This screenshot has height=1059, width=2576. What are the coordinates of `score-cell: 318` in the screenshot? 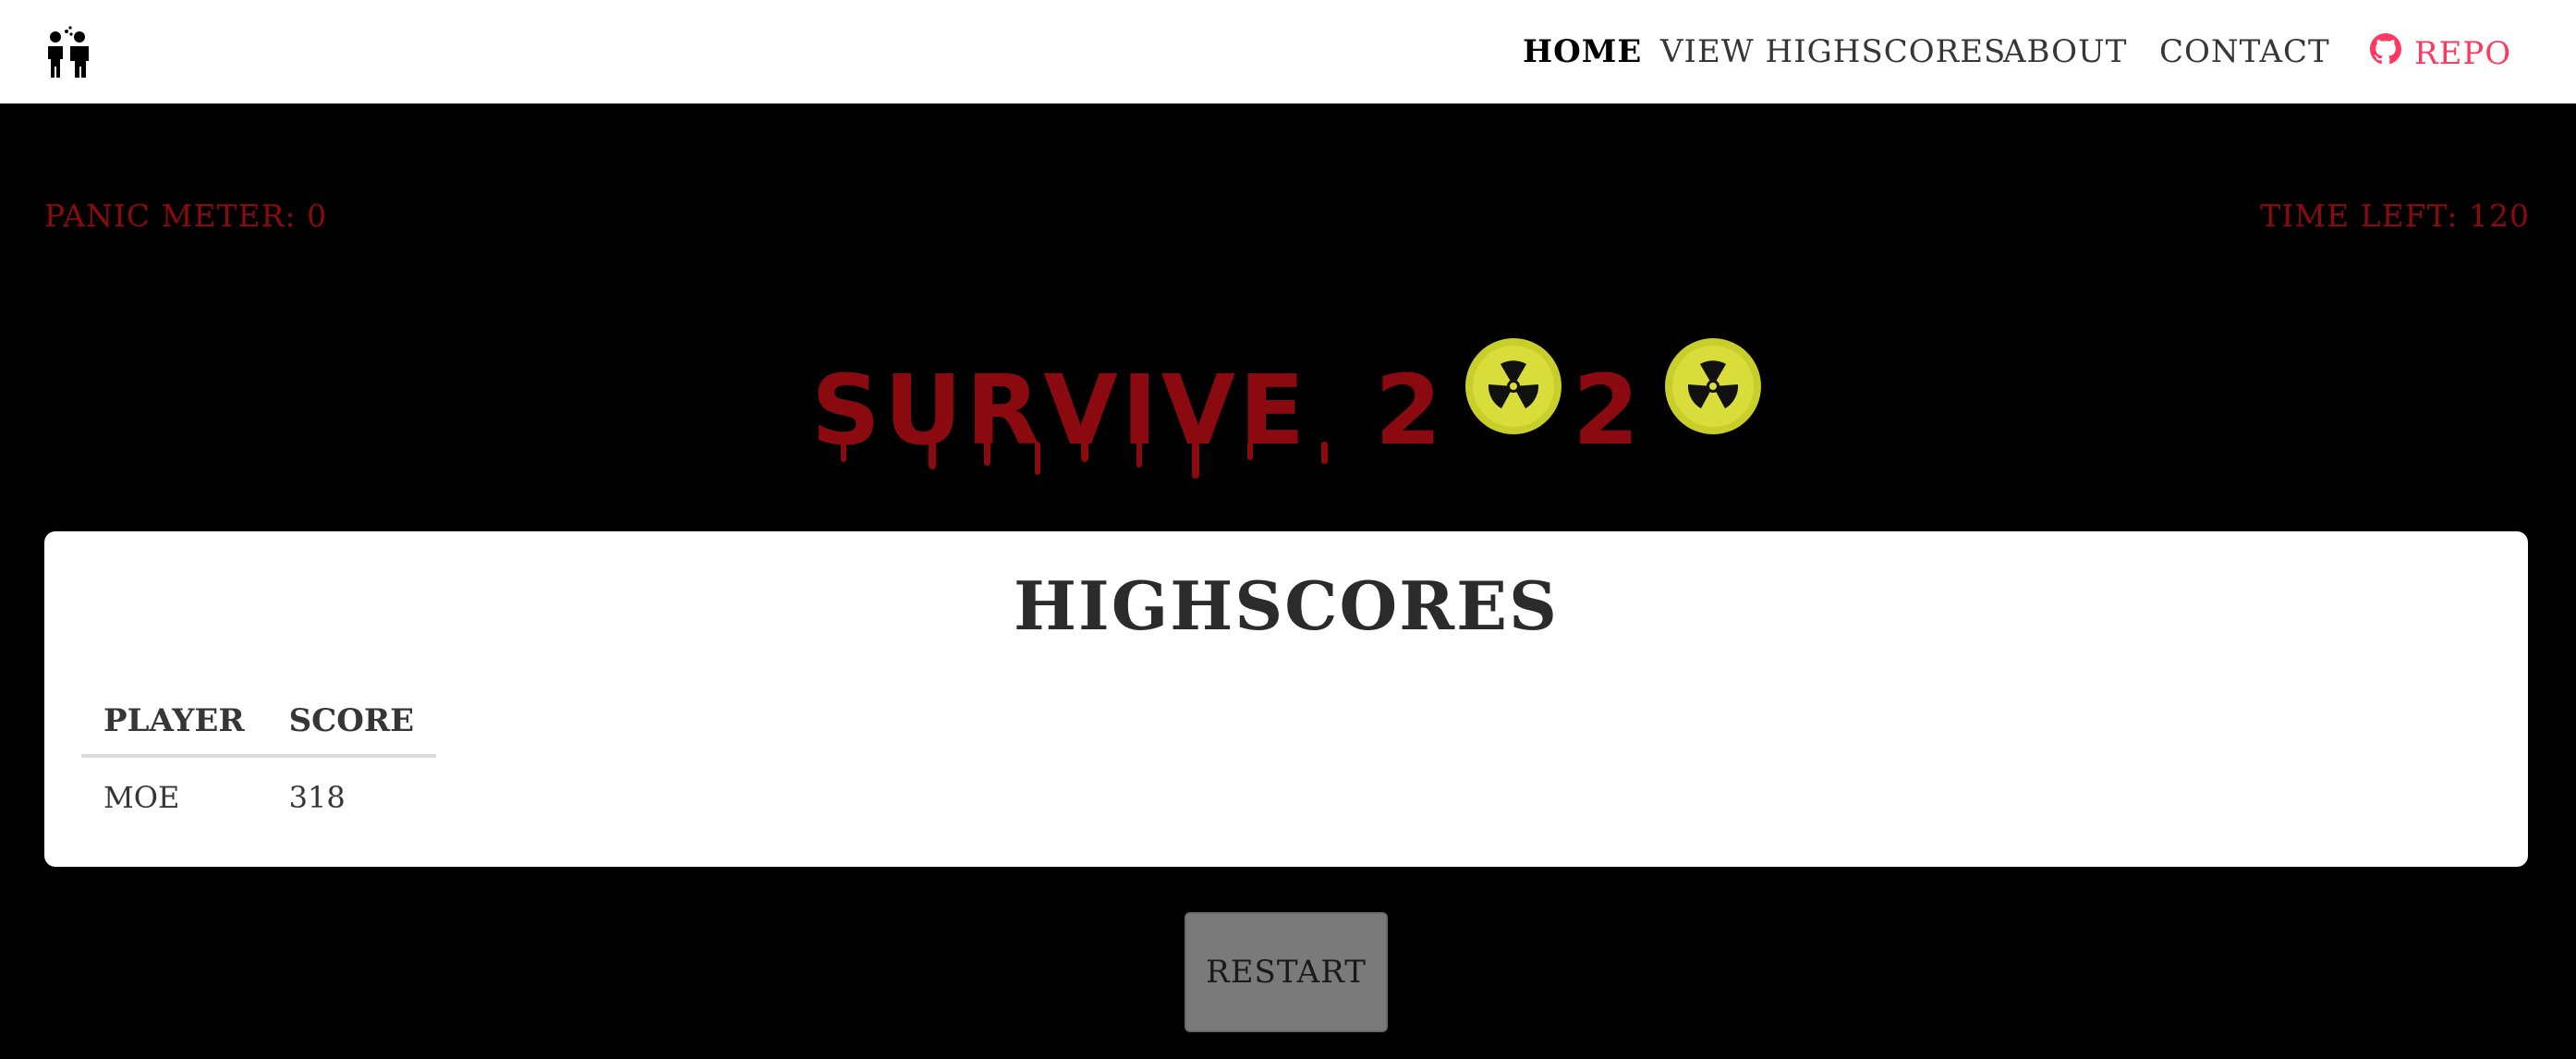 It's located at (317, 797).